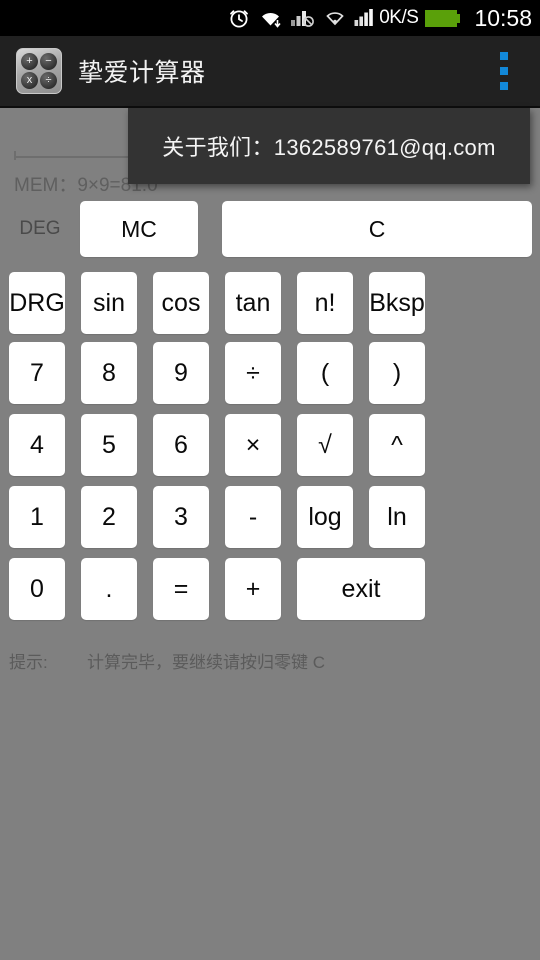 Image resolution: width=540 pixels, height=960 pixels. I want to click on power-button: ^, so click(397, 445).